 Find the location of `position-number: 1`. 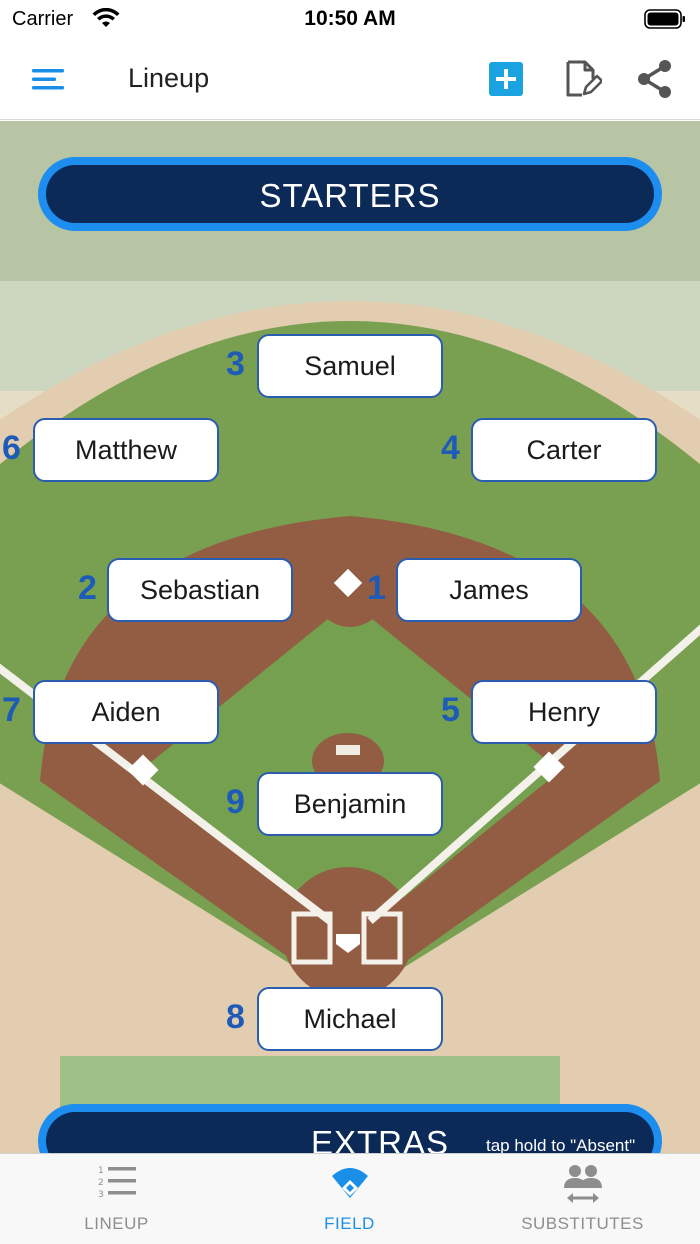

position-number: 1 is located at coordinates (376, 588).